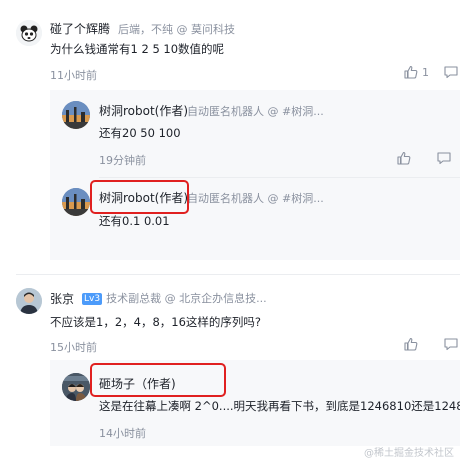 The image size is (460, 460). What do you see at coordinates (425, 72) in the screenshot?
I see `like-count: 1` at bounding box center [425, 72].